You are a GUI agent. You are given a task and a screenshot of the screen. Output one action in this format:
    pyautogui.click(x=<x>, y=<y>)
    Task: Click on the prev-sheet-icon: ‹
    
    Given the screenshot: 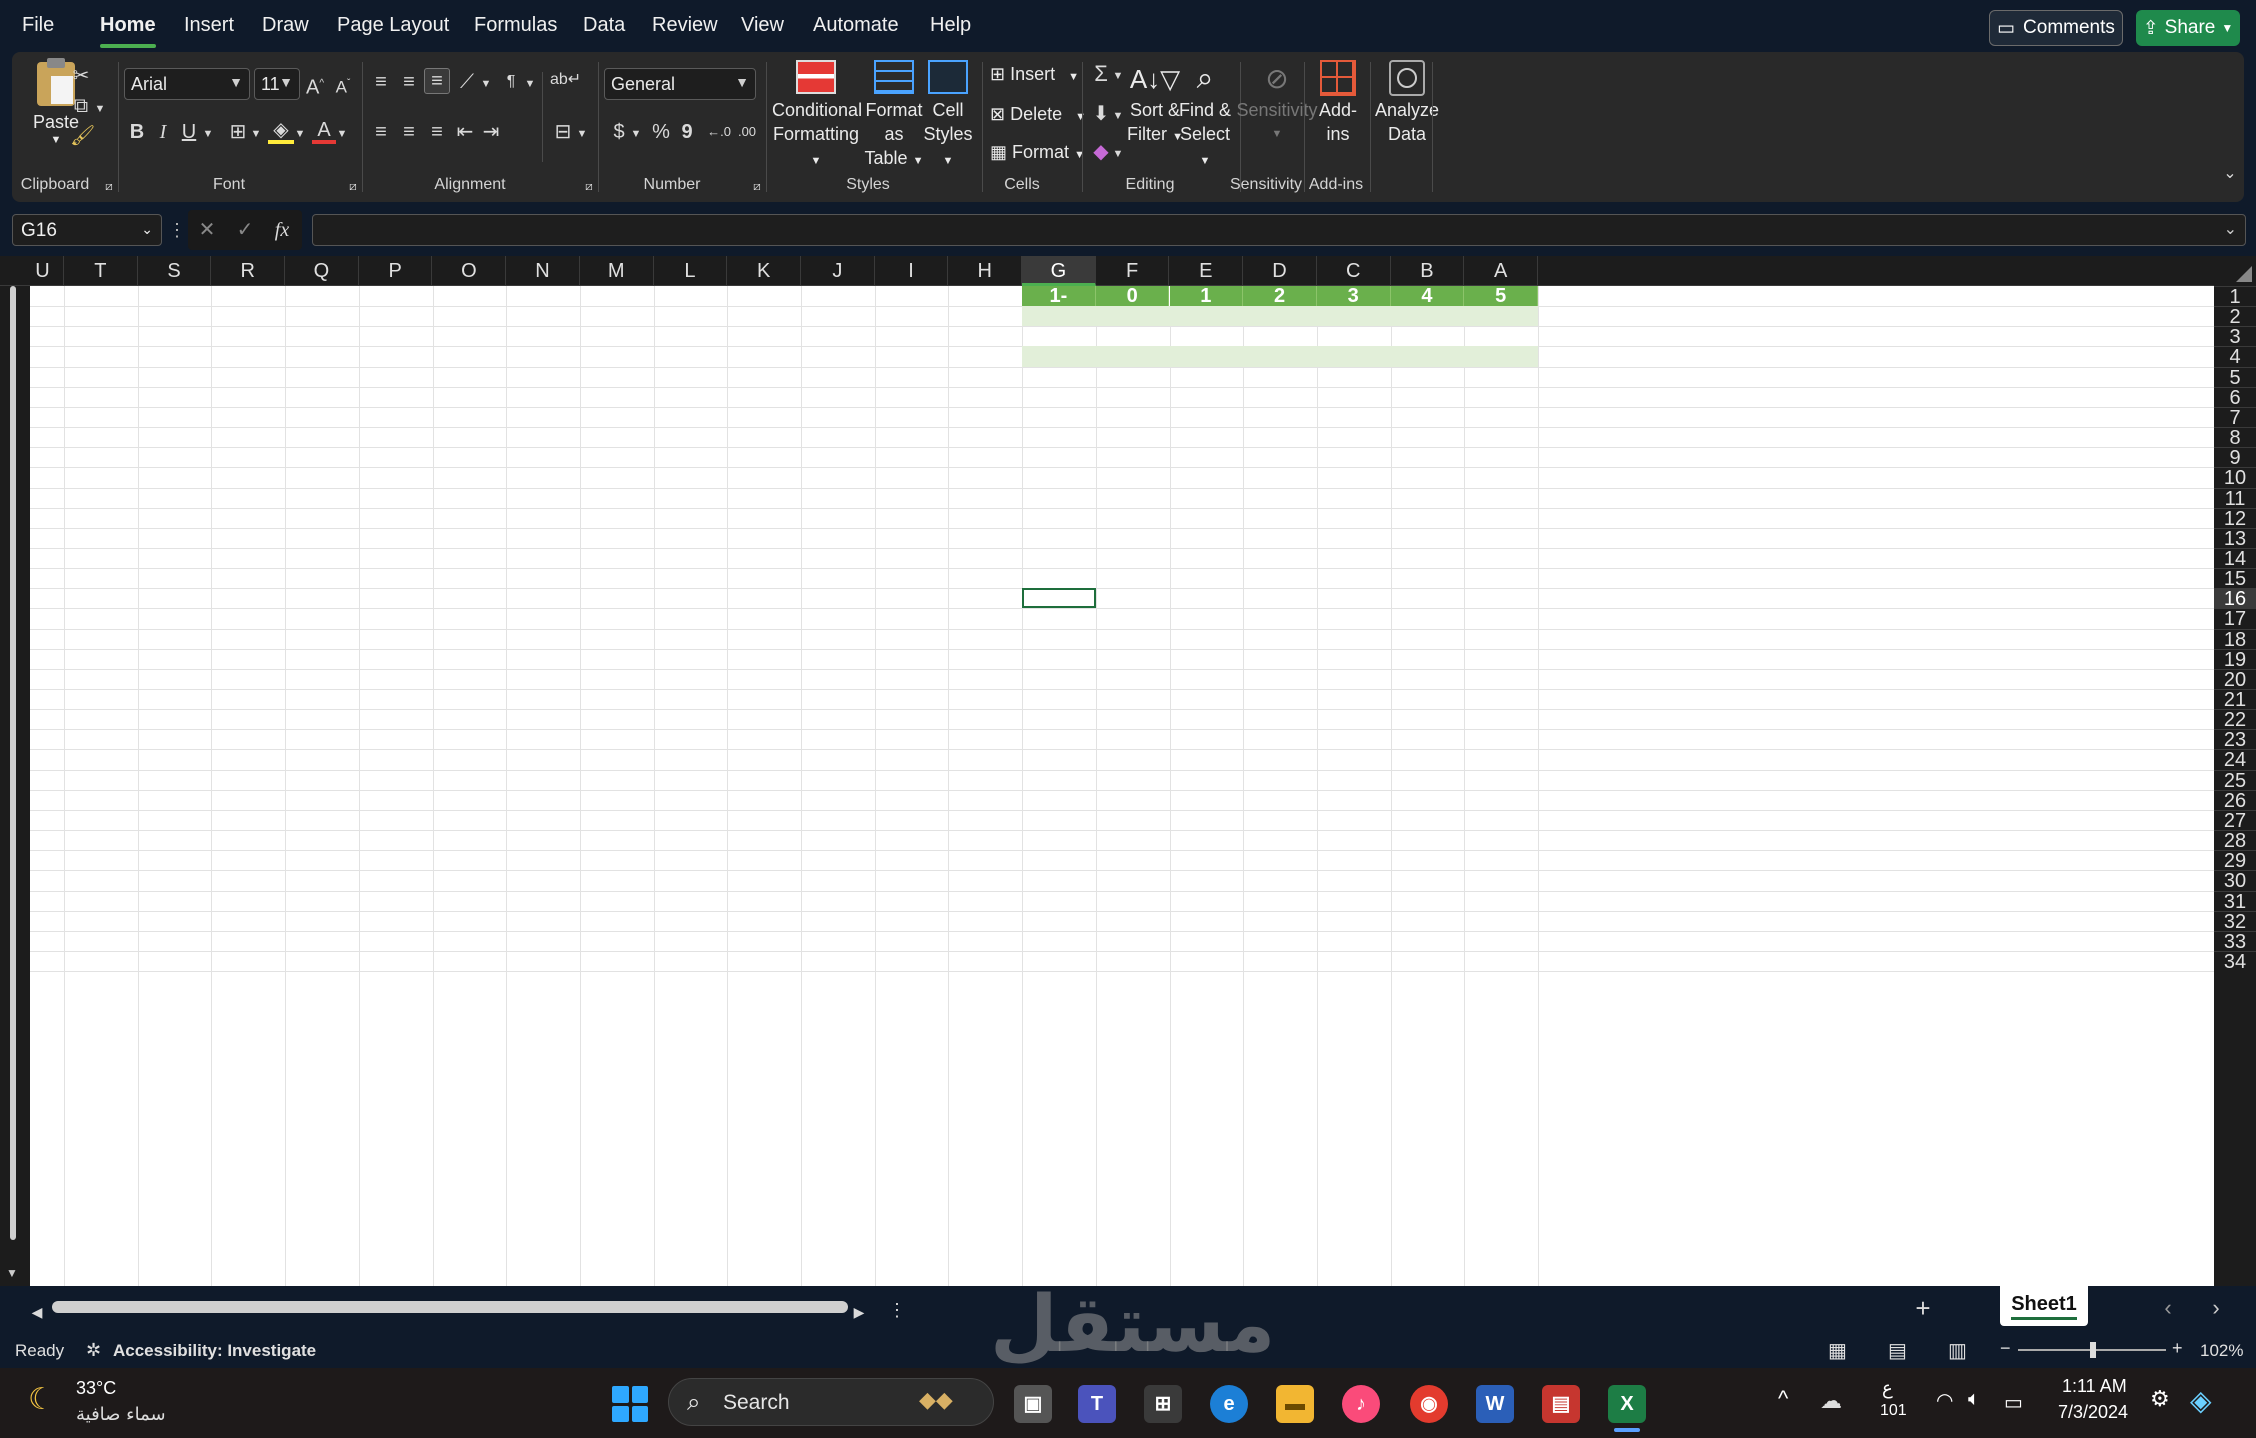 What is the action you would take?
    pyautogui.click(x=2168, y=1308)
    